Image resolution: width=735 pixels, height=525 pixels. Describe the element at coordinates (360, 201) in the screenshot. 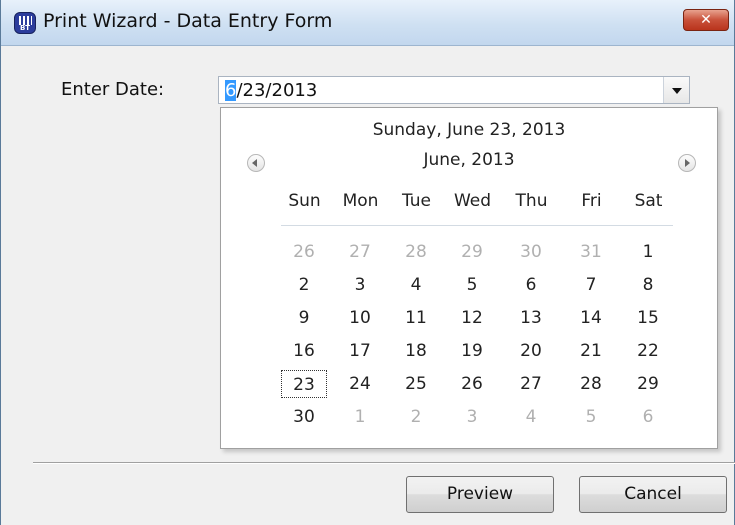

I see `weekday-header-mon: Mon` at that location.